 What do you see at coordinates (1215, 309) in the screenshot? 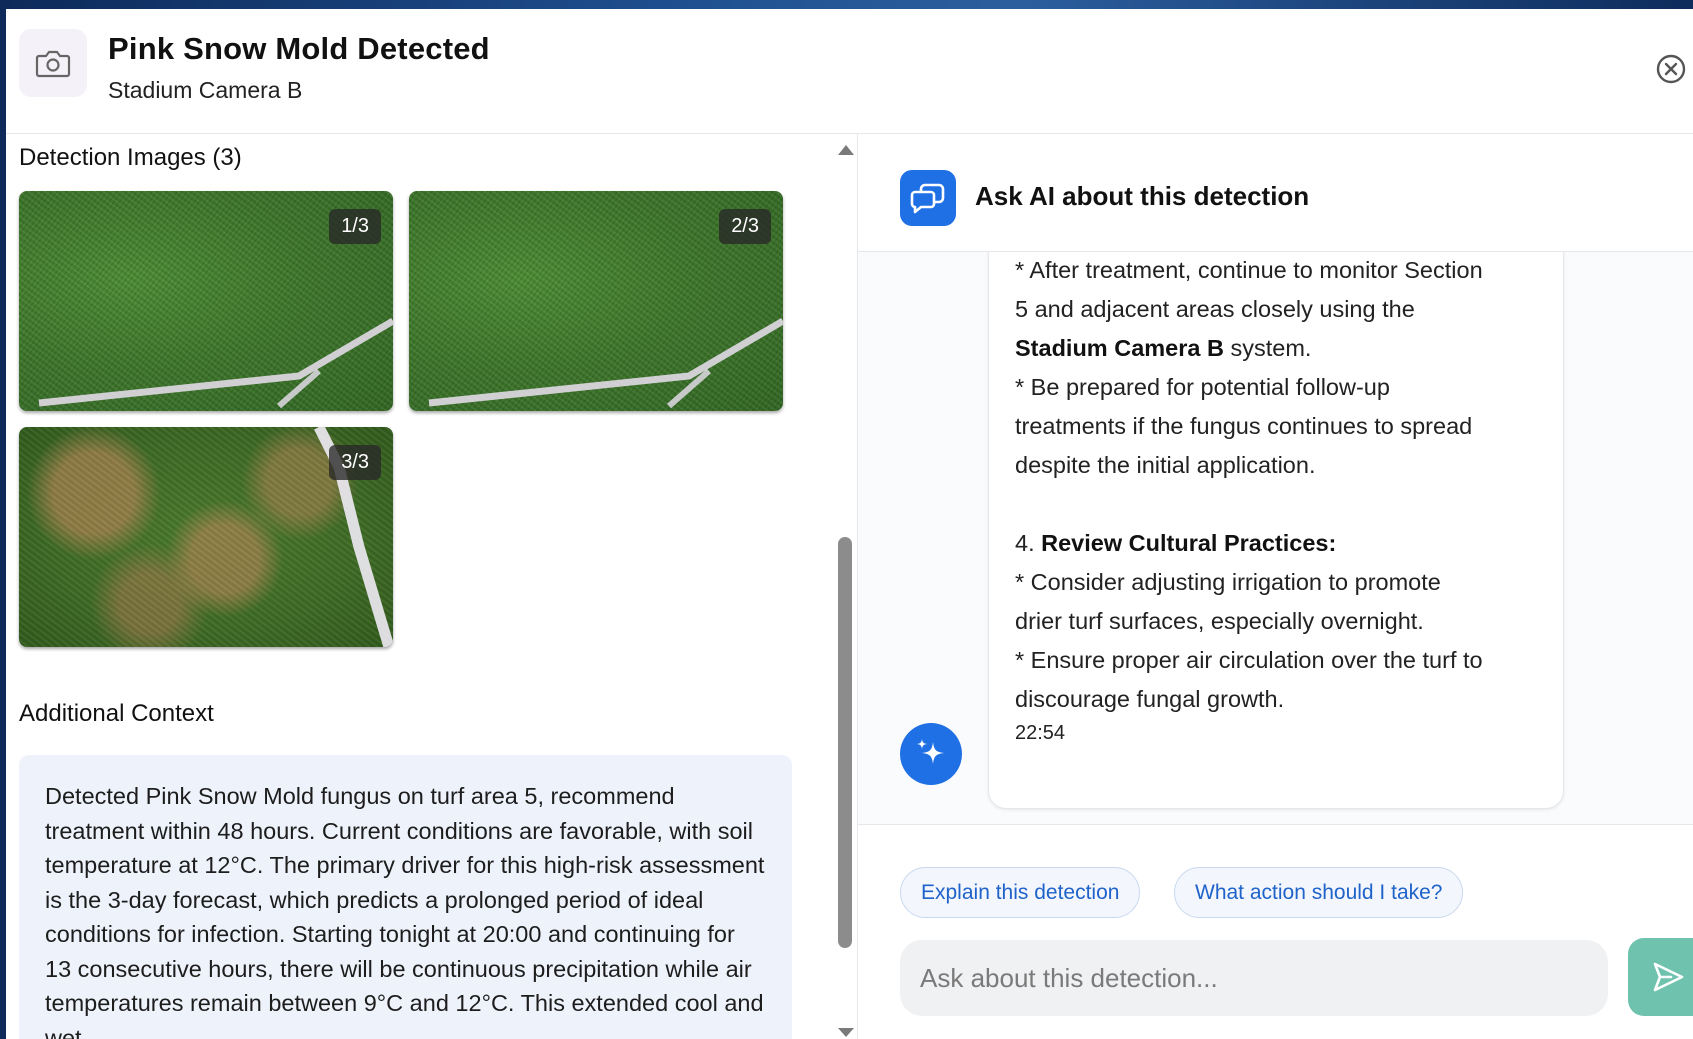
I see `message-line: 5 and adjacent areas closely using the` at bounding box center [1215, 309].